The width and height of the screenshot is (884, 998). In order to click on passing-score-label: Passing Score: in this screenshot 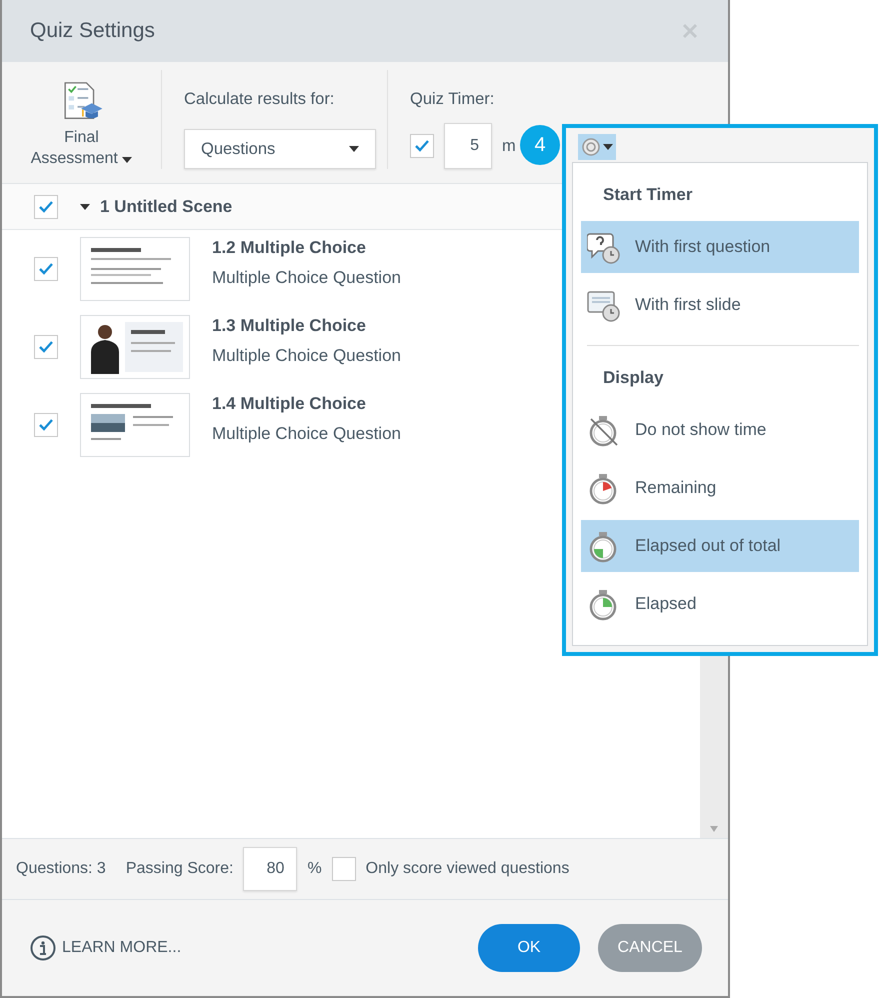, I will do `click(180, 869)`.